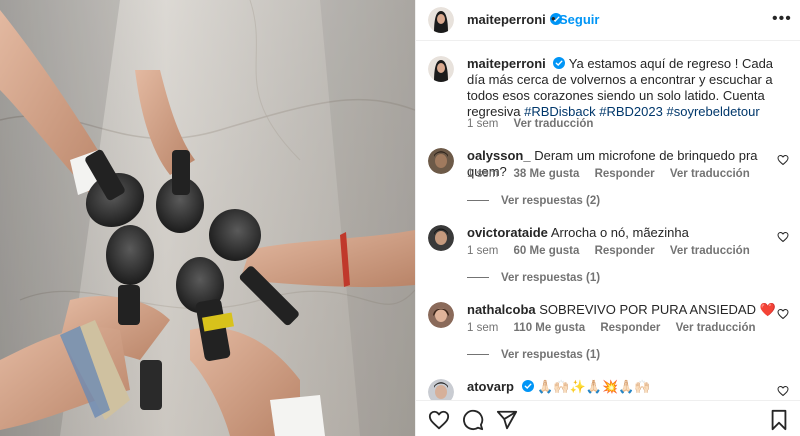 Image resolution: width=800 pixels, height=436 pixels. I want to click on caption-avatar, so click(441, 69).